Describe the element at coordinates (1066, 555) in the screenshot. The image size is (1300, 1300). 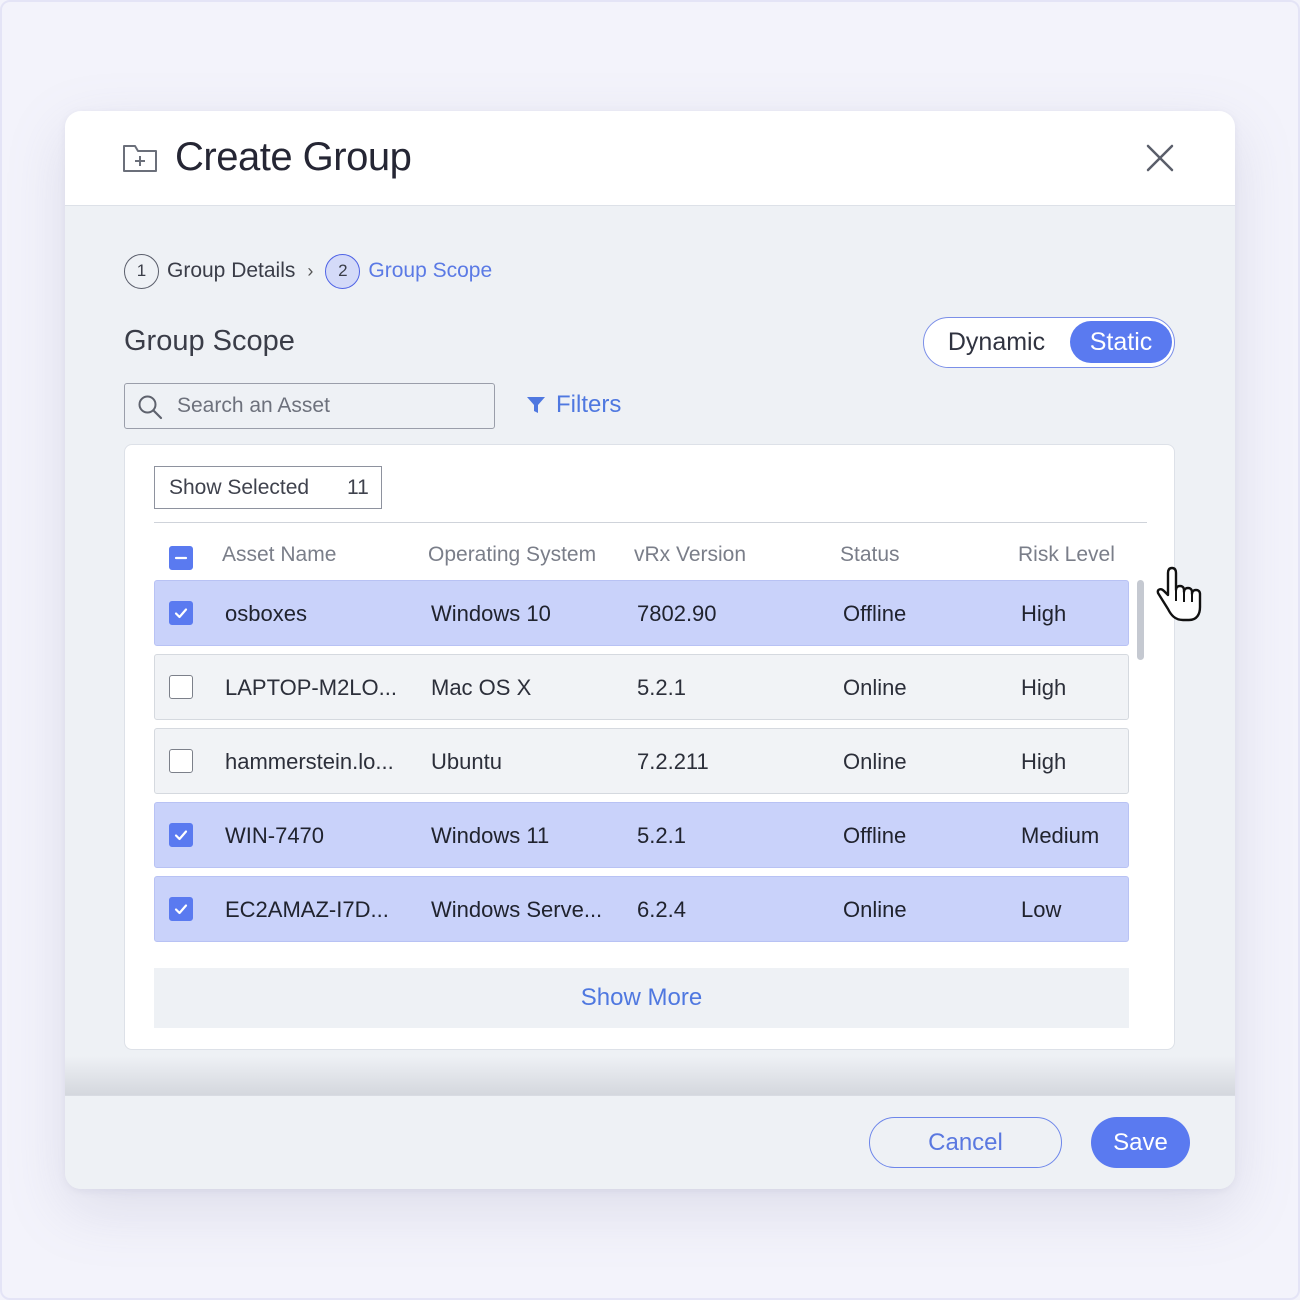
I see `column-header-risk-level: Risk Level` at that location.